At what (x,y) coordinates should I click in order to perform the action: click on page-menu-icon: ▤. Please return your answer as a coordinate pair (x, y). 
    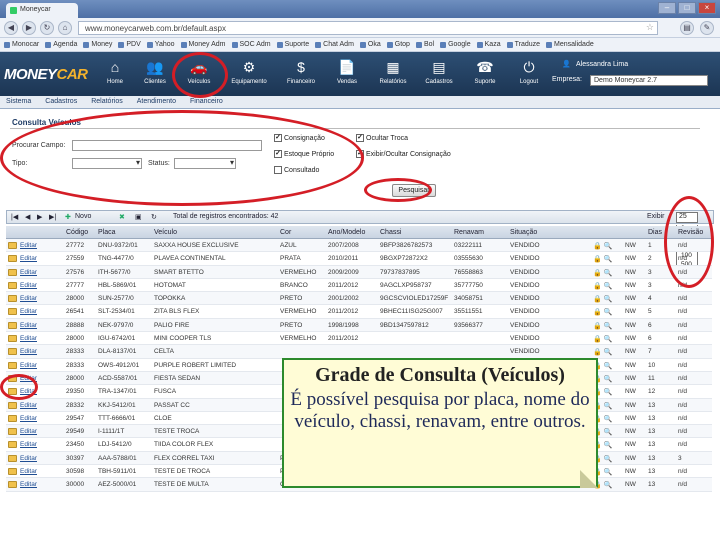
    Looking at the image, I should click on (687, 28).